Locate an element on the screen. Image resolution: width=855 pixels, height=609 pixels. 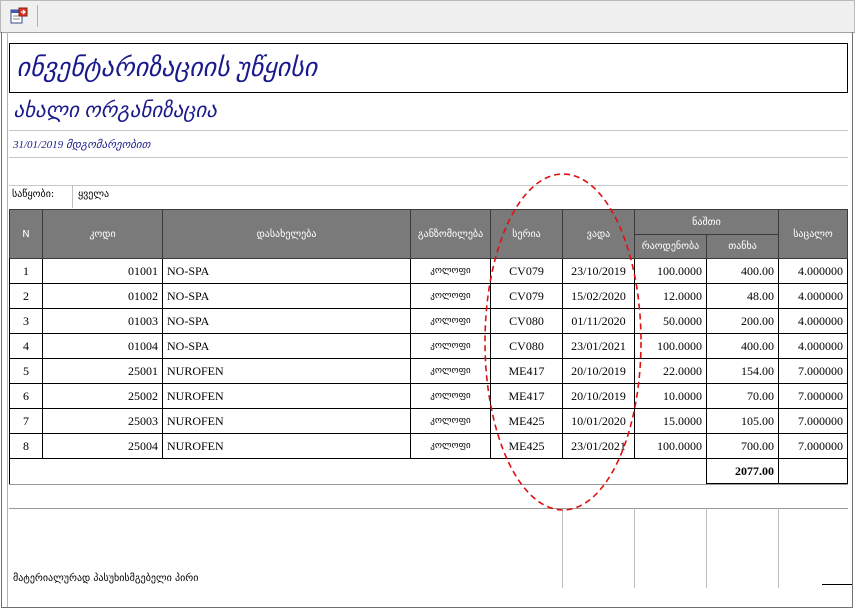
cell-amount: 70.00 is located at coordinates (742, 396).